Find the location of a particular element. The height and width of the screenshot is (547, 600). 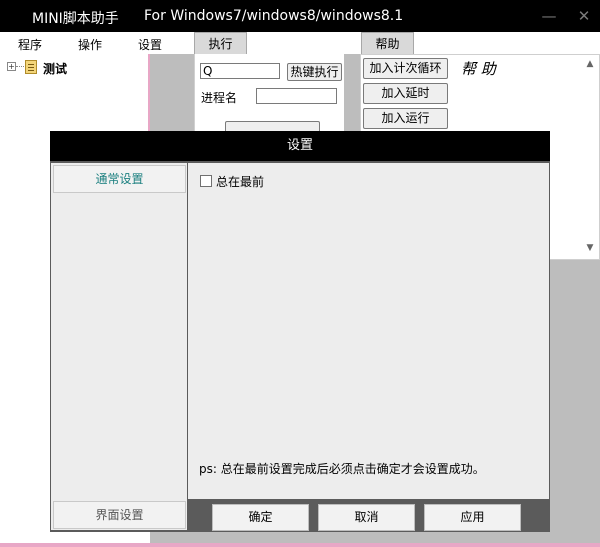

add-delay-button: 加入延时 is located at coordinates (405, 93).